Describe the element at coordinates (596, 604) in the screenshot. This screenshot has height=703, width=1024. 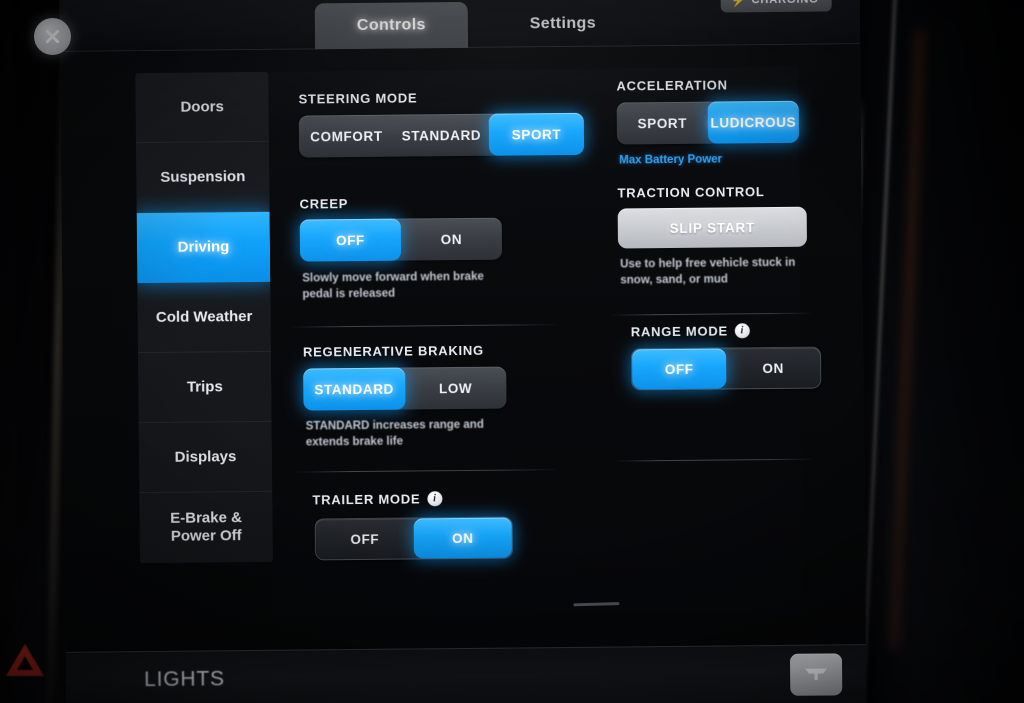
I see `panel-scroll-indicator` at that location.